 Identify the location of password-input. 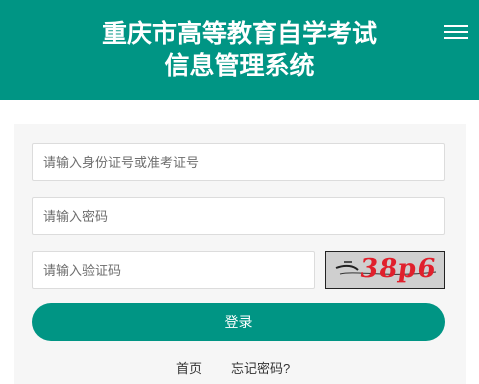
(238, 216).